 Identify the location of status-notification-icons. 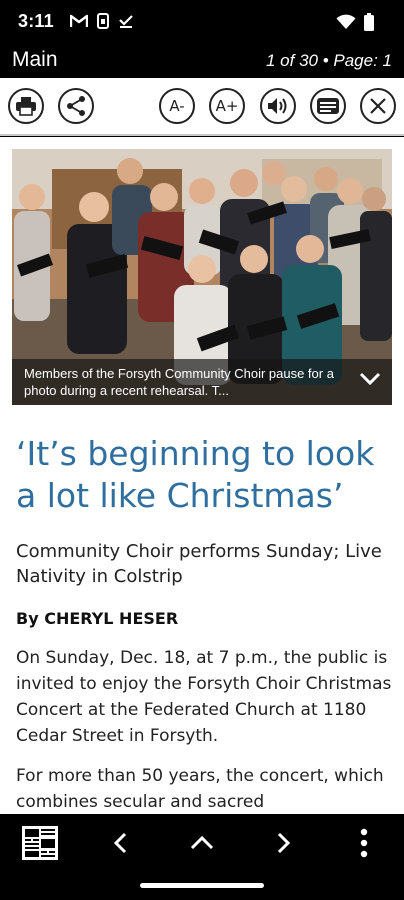
(102, 21).